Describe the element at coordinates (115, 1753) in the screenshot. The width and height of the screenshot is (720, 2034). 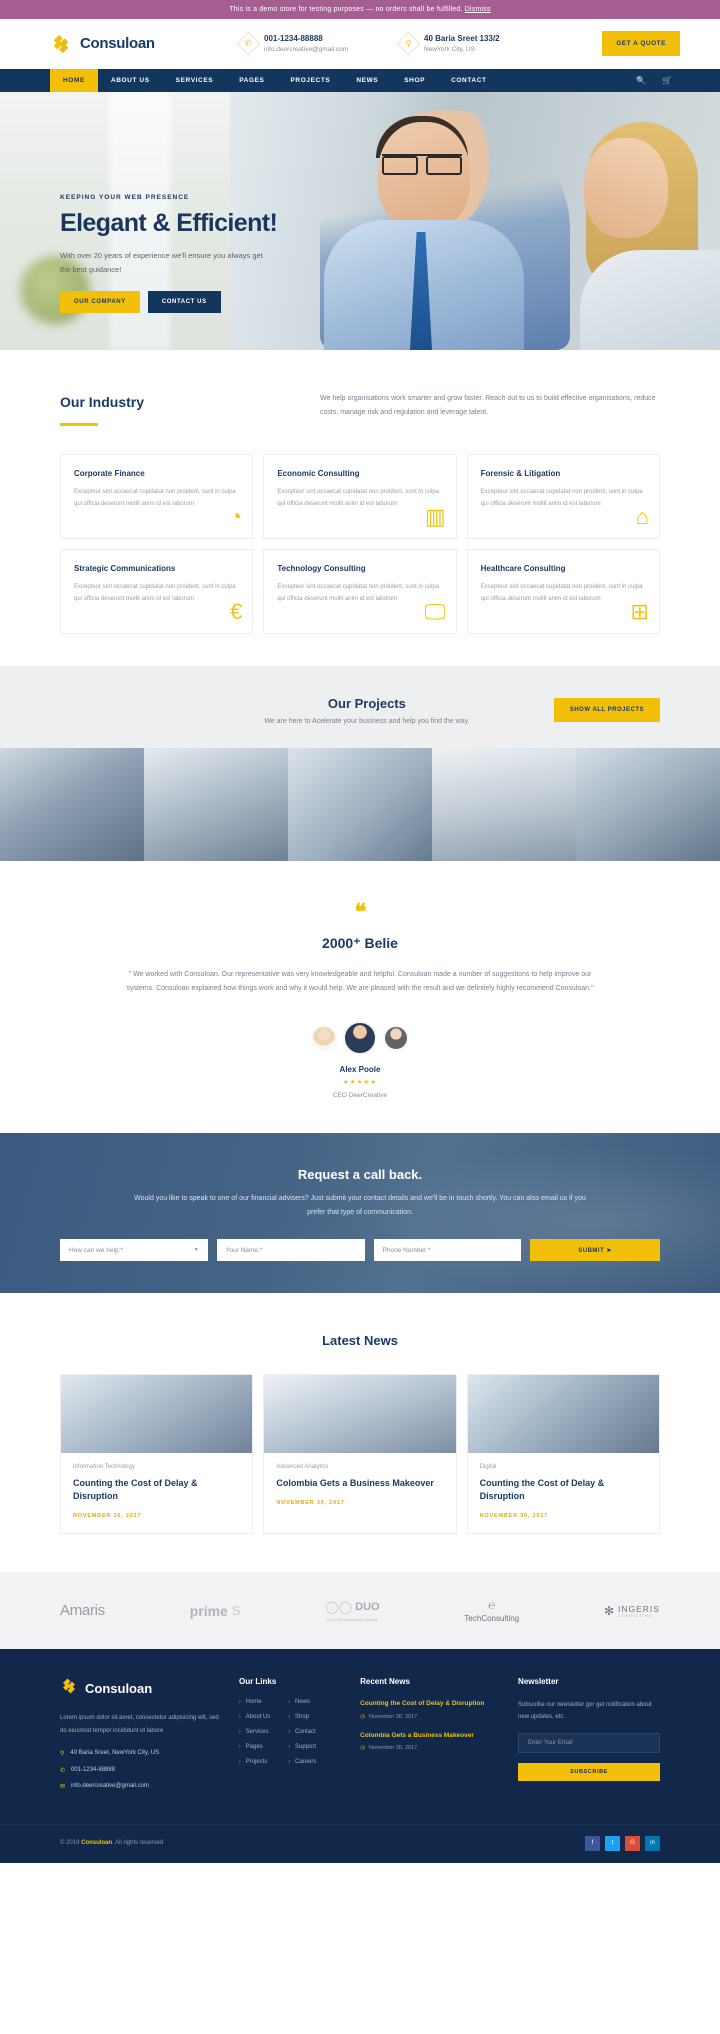
I see `footer-contact-text: 40 Baria Sreet, NewYork City, US` at that location.